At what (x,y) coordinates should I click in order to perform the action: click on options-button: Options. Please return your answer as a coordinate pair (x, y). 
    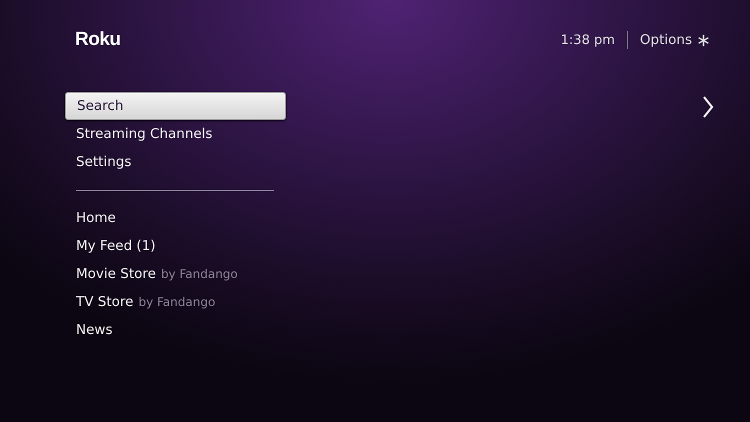
    Looking at the image, I should click on (675, 40).